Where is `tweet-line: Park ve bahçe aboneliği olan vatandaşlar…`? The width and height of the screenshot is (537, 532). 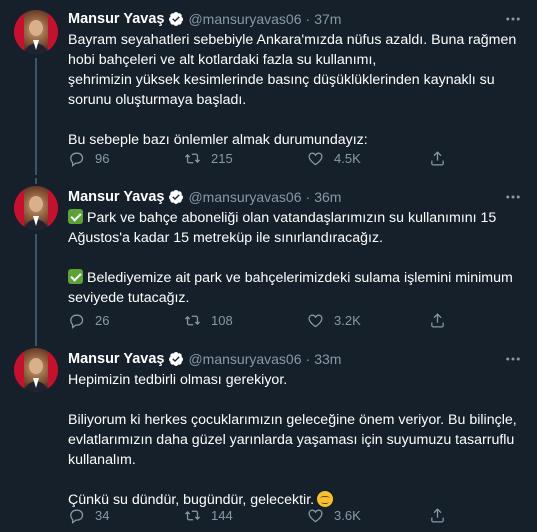
tweet-line: Park ve bahçe aboneliği olan vatandaşlar… is located at coordinates (295, 218).